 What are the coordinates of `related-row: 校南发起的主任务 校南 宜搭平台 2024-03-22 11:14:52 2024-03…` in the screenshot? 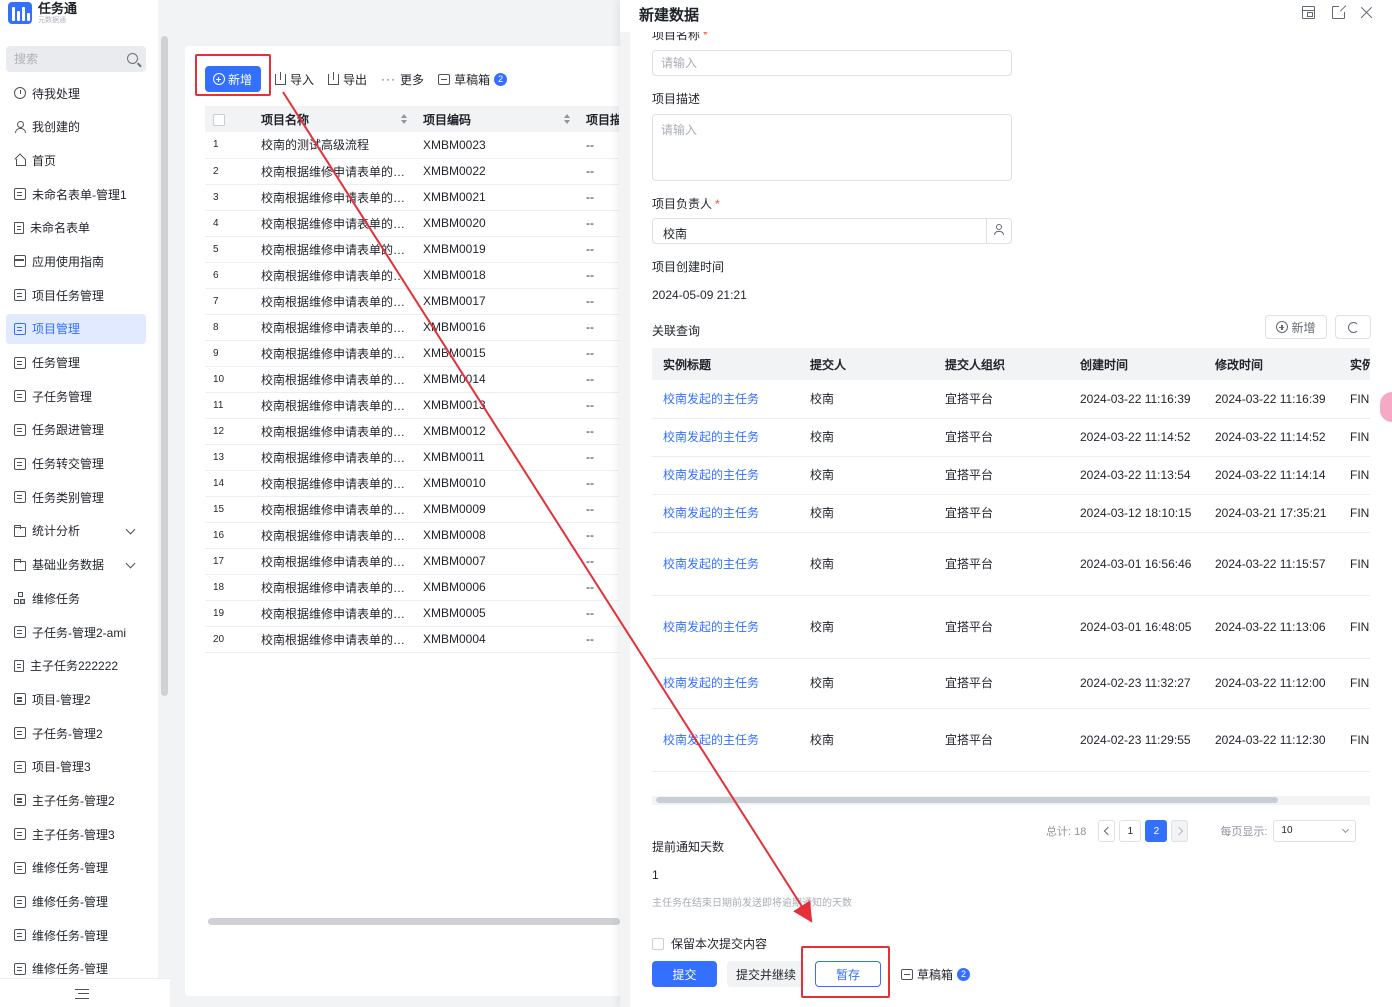 It's located at (1011, 437).